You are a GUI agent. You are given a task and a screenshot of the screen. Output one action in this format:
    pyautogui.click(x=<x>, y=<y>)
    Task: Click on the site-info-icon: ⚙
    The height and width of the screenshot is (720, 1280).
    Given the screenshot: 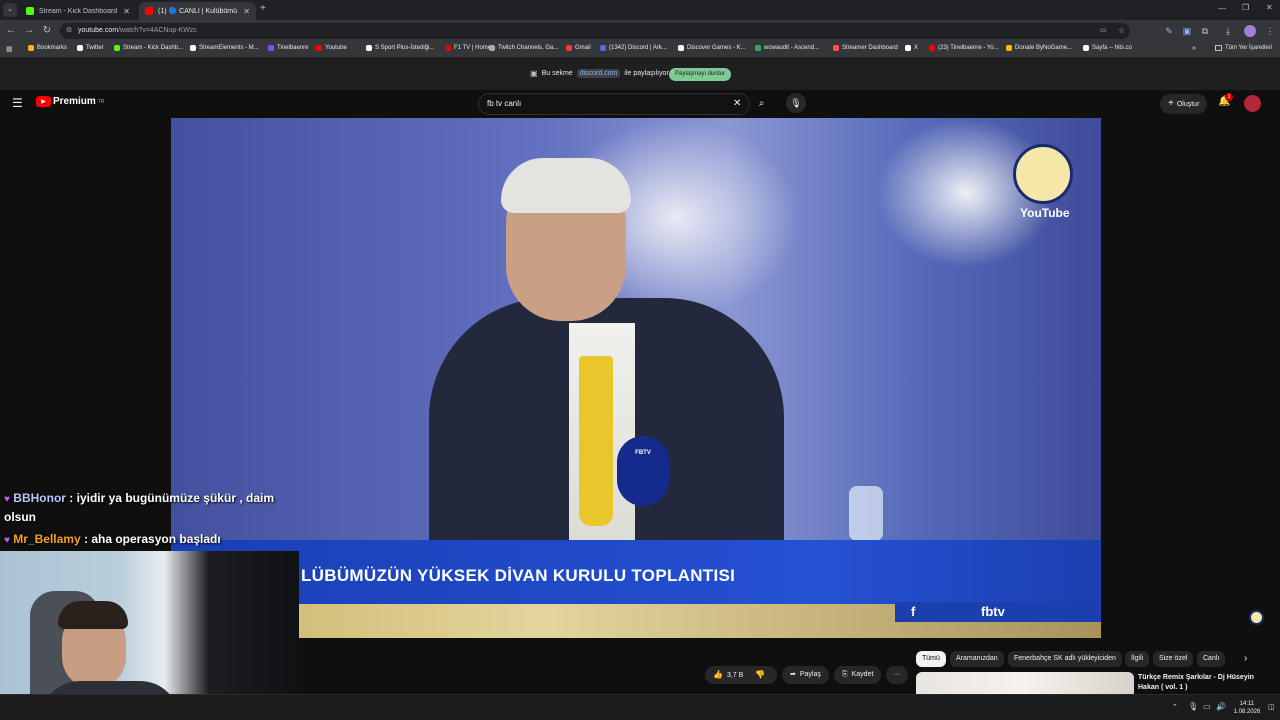 What is the action you would take?
    pyautogui.click(x=69, y=31)
    